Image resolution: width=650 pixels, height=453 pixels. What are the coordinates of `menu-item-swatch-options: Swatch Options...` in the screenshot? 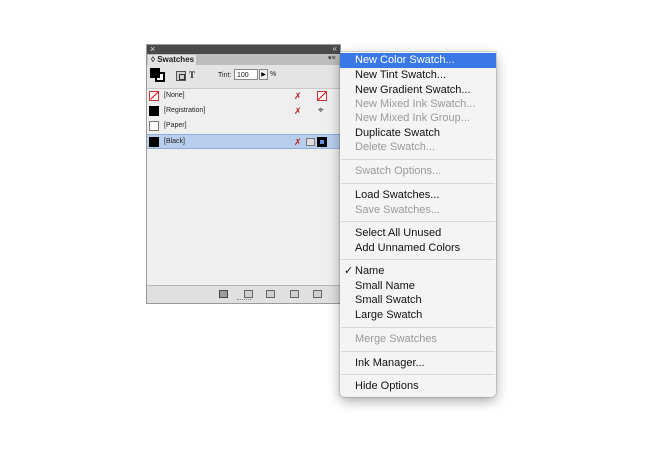 It's located at (418, 171).